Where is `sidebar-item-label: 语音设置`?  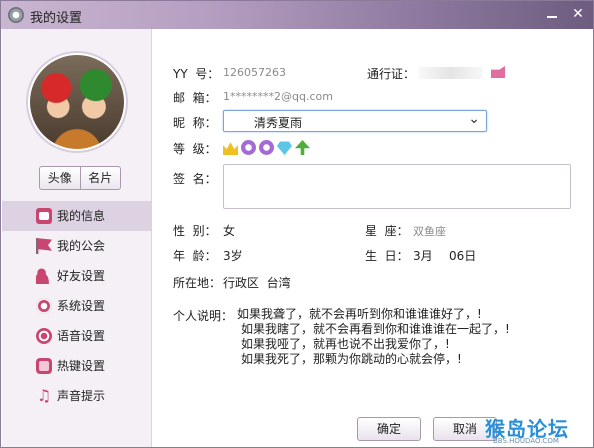 sidebar-item-label: 语音设置 is located at coordinates (81, 336).